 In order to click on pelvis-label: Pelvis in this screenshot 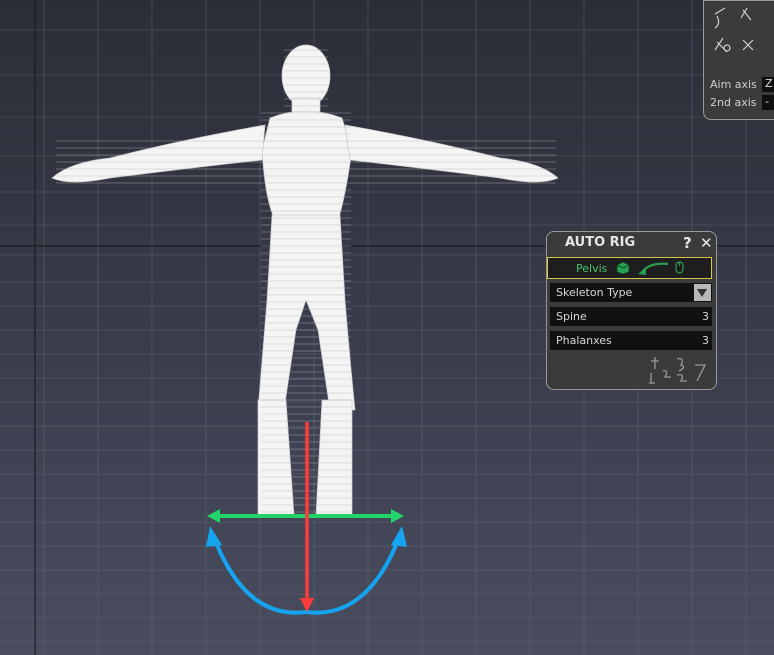, I will do `click(592, 268)`.